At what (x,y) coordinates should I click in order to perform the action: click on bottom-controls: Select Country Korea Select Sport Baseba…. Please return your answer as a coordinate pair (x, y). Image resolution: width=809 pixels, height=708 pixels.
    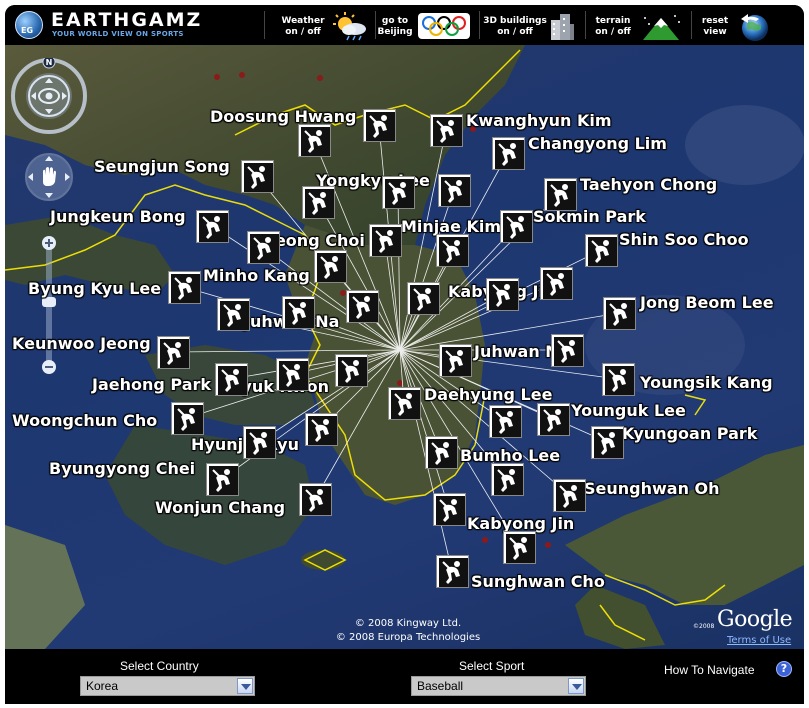
    Looking at the image, I should click on (404, 676).